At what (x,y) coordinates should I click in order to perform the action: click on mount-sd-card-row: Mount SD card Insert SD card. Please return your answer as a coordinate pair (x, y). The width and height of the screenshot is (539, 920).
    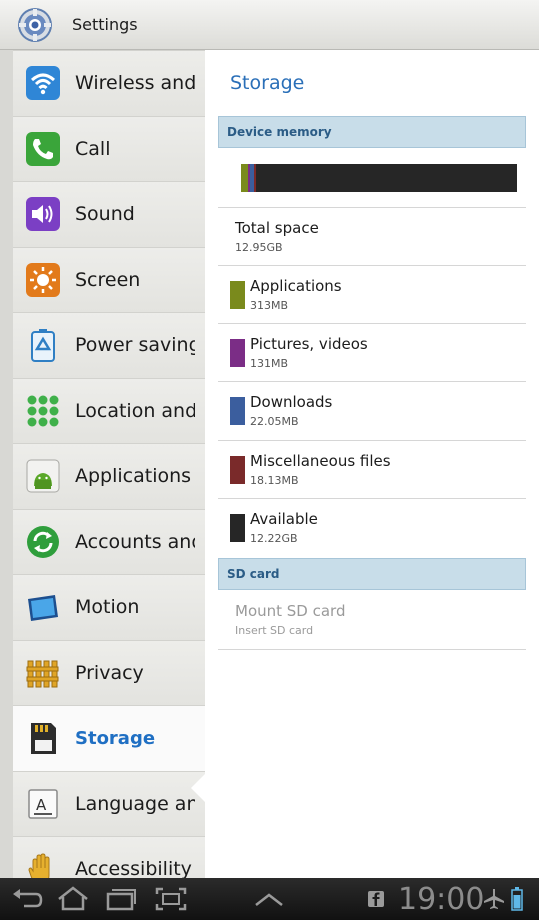
    Looking at the image, I should click on (372, 620).